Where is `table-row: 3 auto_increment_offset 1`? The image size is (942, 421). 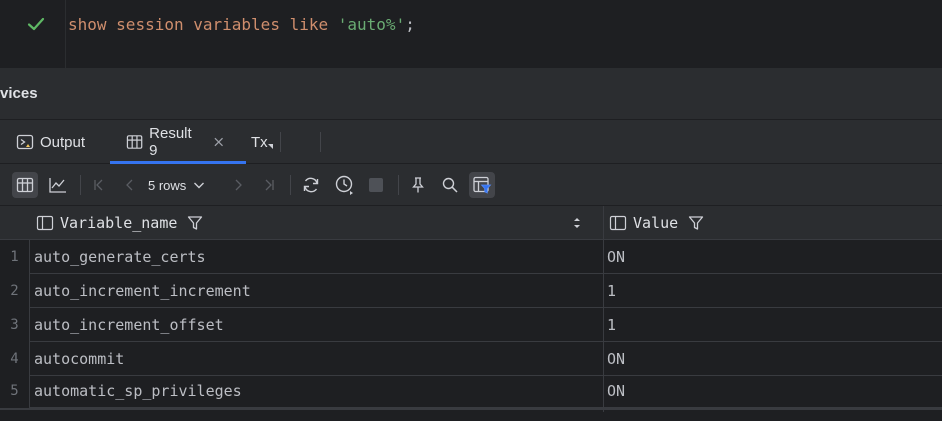
table-row: 3 auto_increment_offset 1 is located at coordinates (471, 325).